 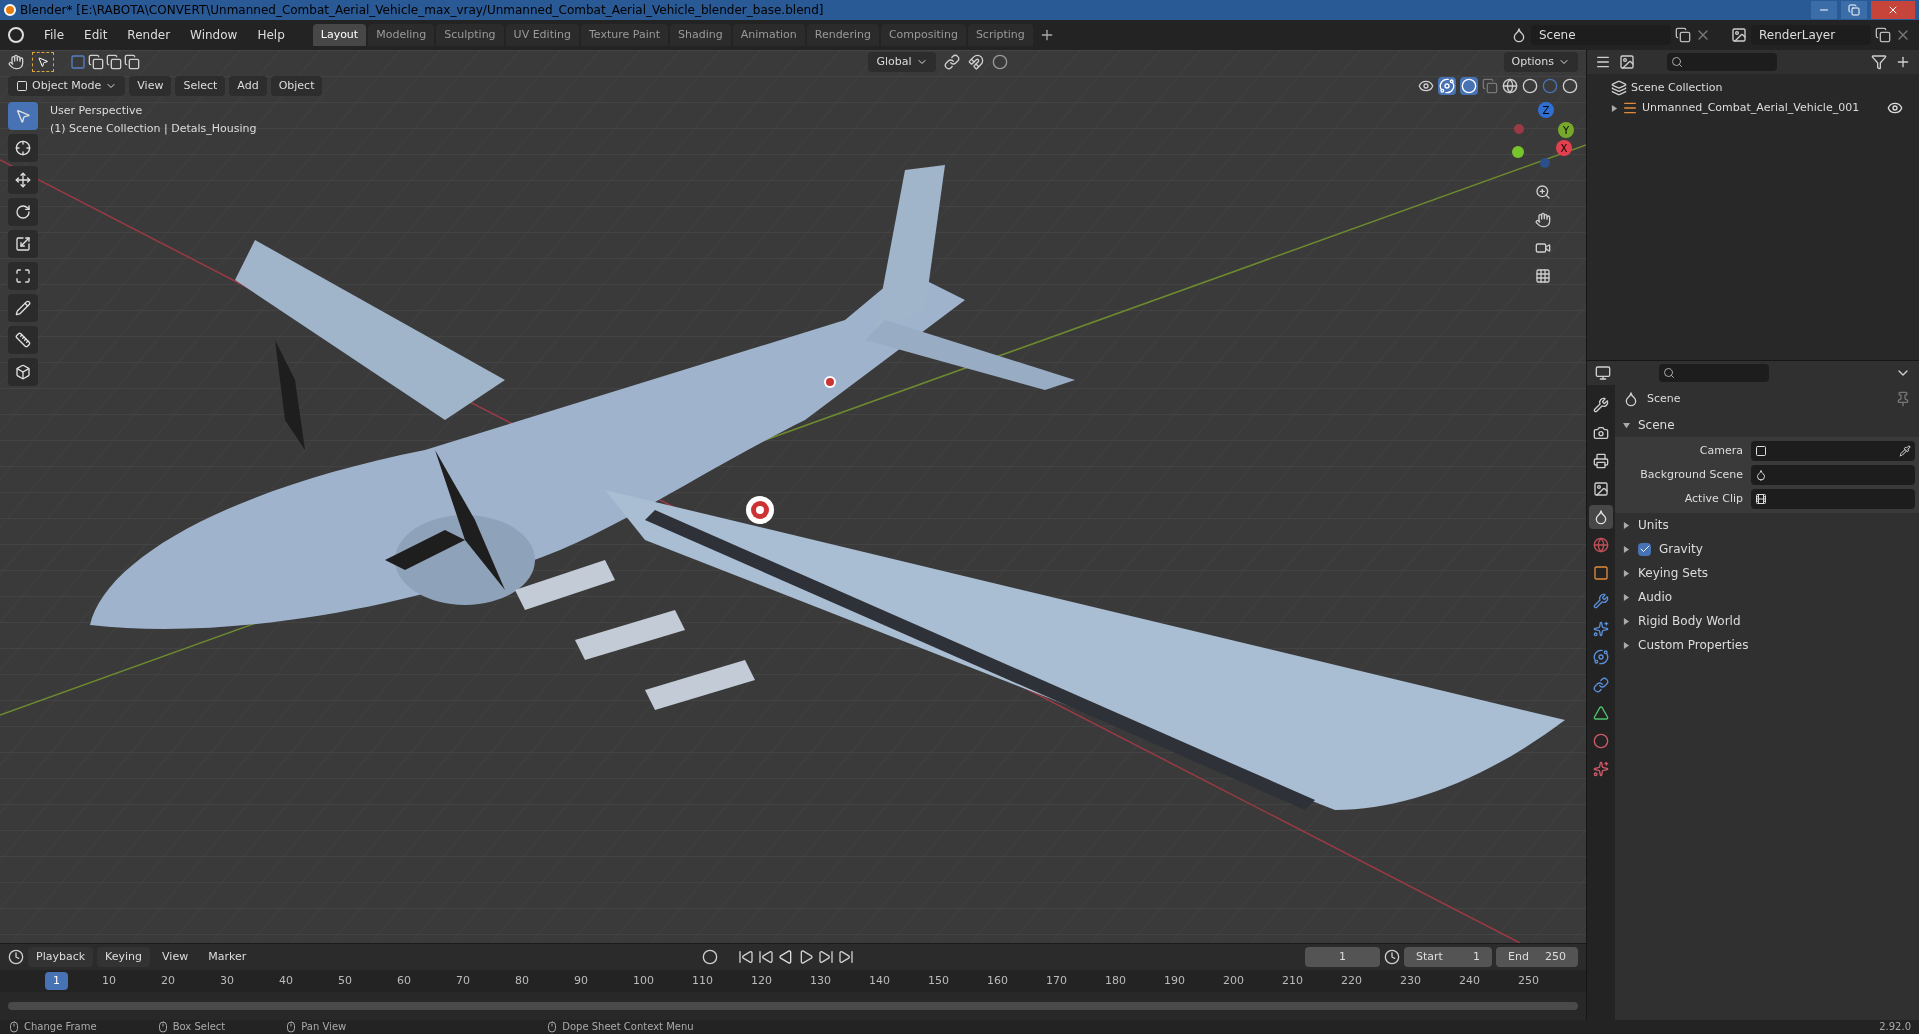 I want to click on scene-icon, so click(x=1631, y=399).